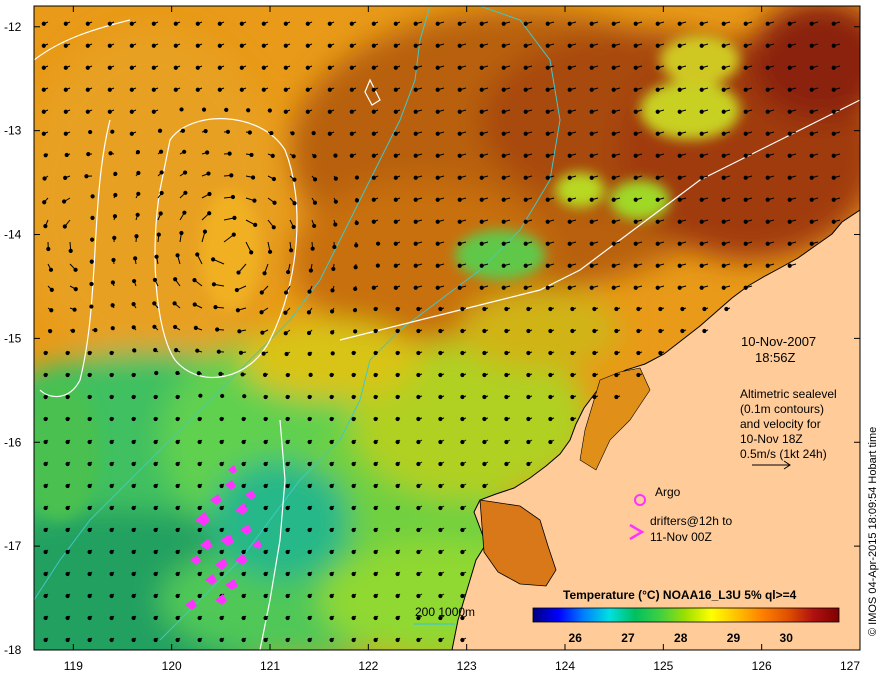 The width and height of the screenshot is (880, 680). I want to click on colorbar-tick-label: 27, so click(628, 638).